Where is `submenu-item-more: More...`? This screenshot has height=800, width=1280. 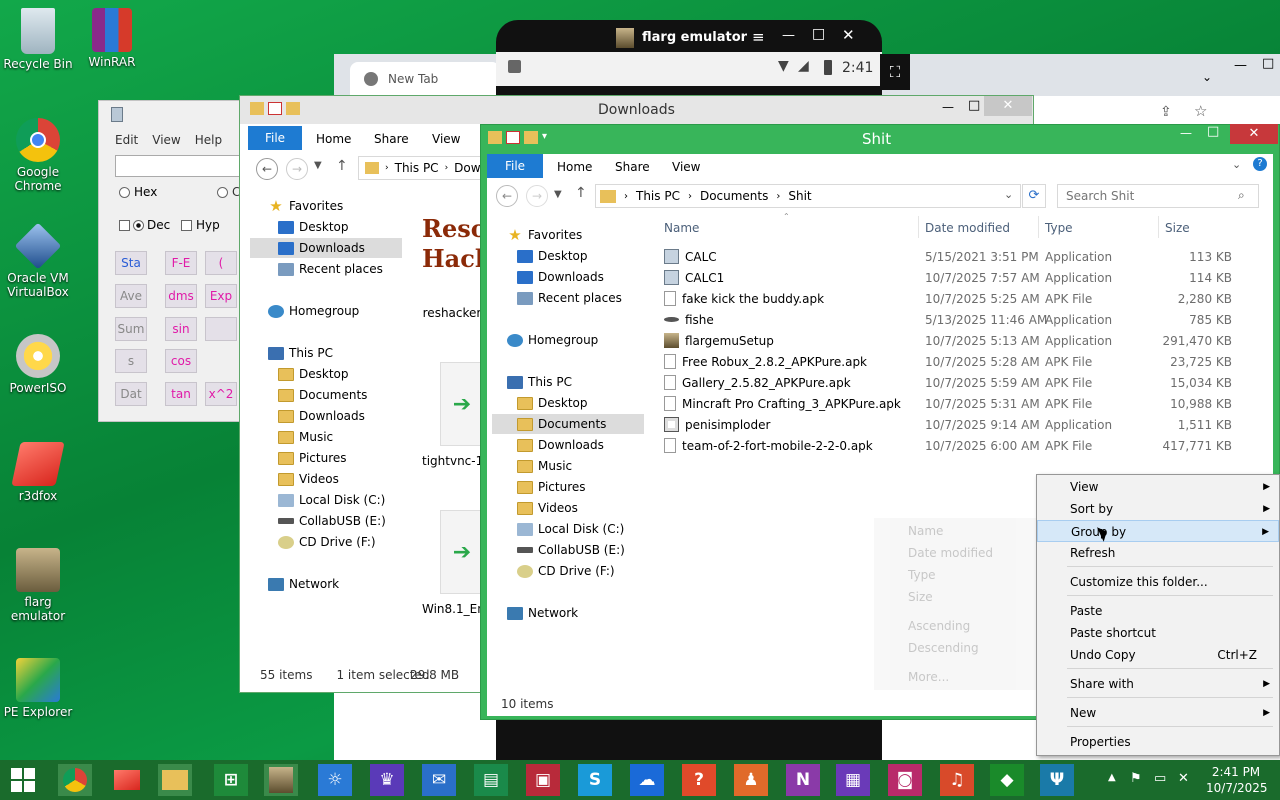
submenu-item-more: More... is located at coordinates (928, 677).